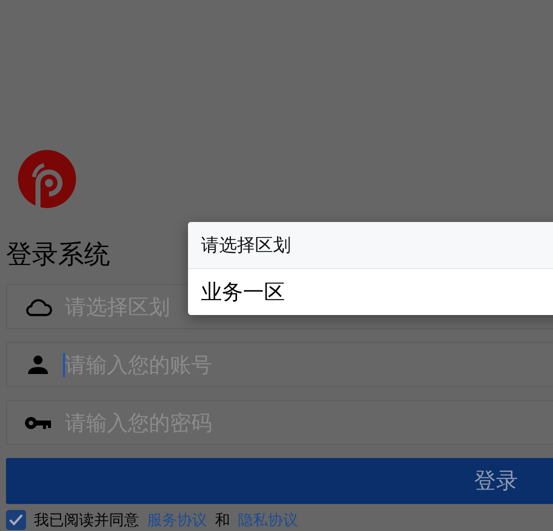  Describe the element at coordinates (246, 245) in the screenshot. I see `picker-title: 请选择区划` at that location.